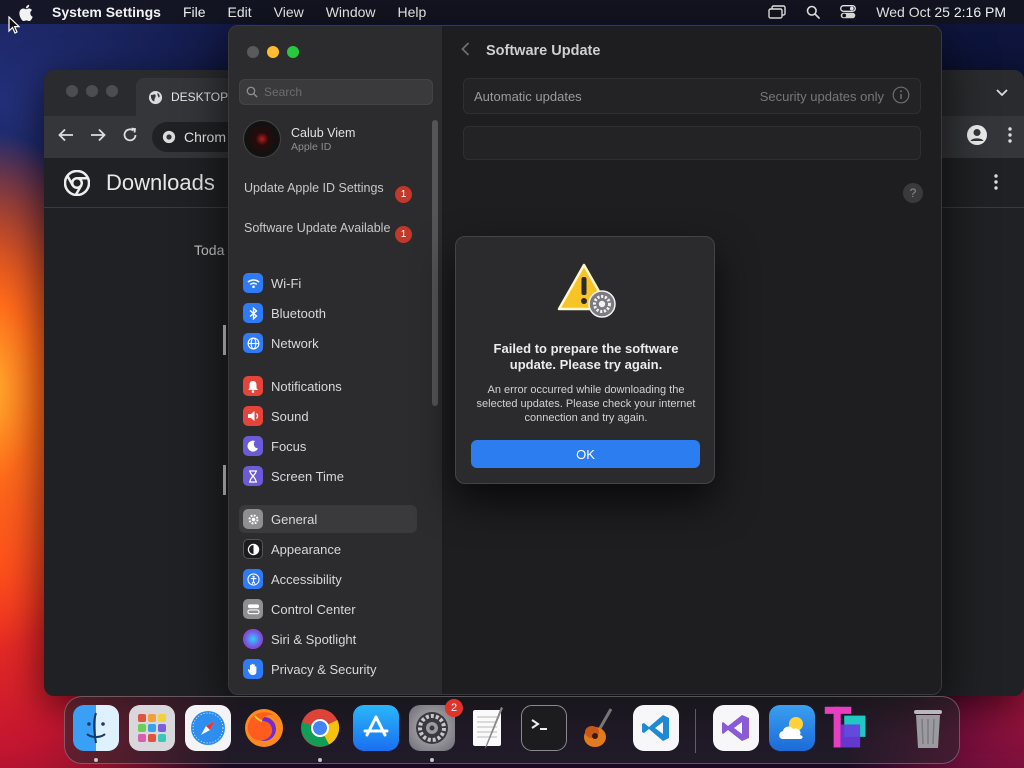  Describe the element at coordinates (306, 579) in the screenshot. I see `sidebar-item-label: Accessibility` at that location.